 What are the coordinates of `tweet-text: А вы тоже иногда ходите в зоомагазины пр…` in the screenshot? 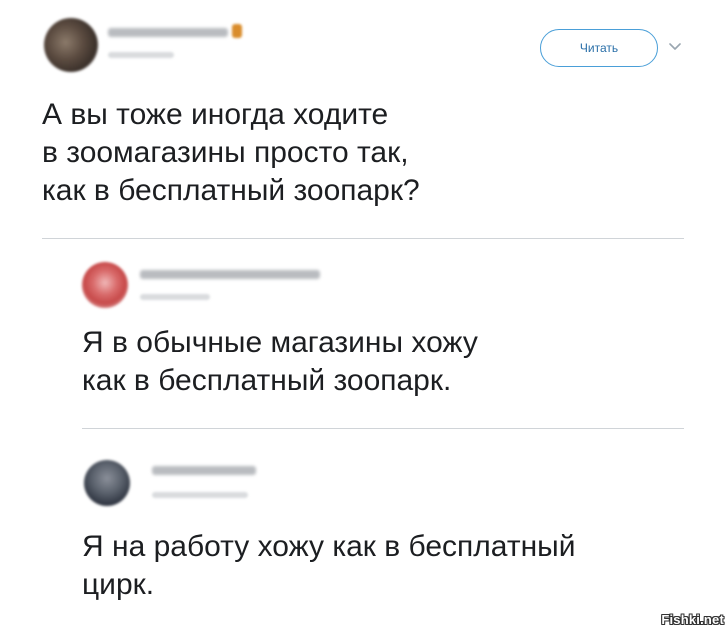 It's located at (231, 153).